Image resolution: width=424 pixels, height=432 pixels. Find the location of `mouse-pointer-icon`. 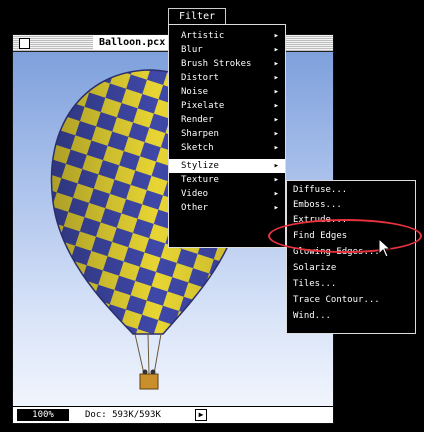

mouse-pointer-icon is located at coordinates (385, 248).